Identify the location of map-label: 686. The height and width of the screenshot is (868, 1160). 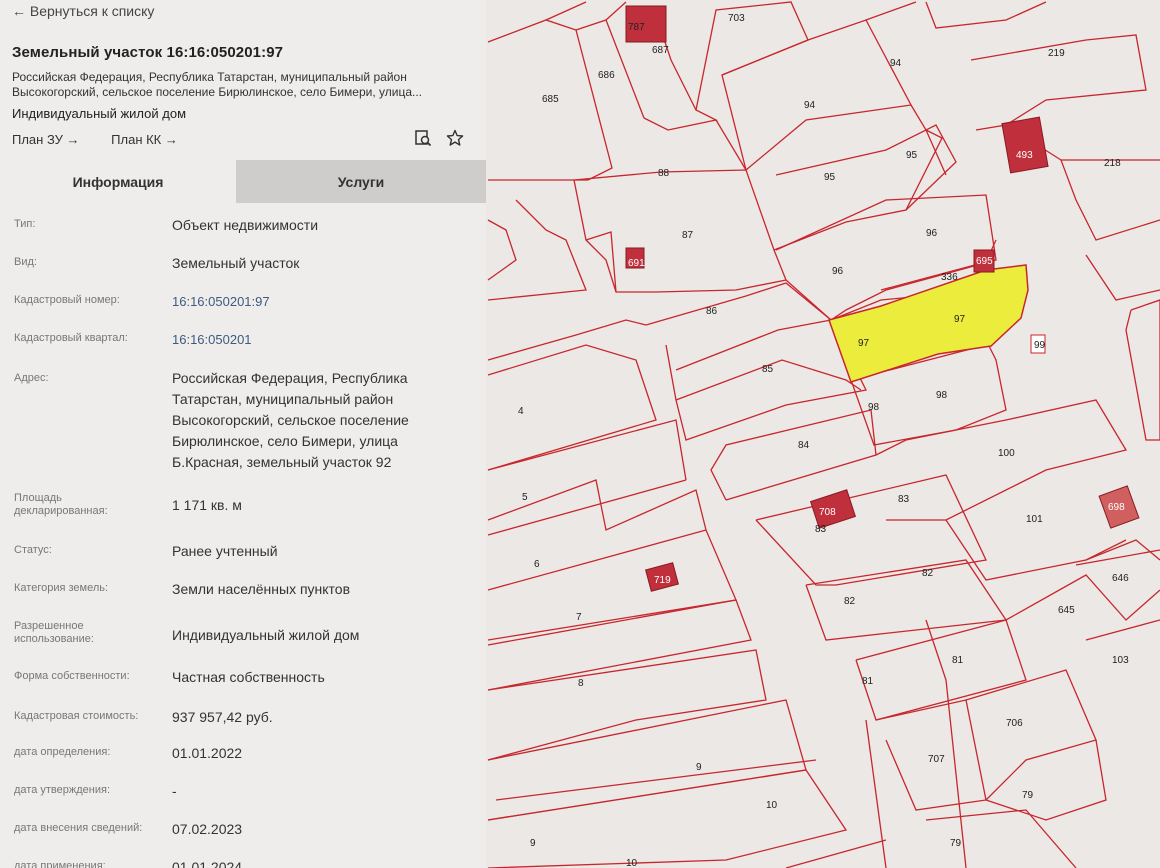
(606, 75).